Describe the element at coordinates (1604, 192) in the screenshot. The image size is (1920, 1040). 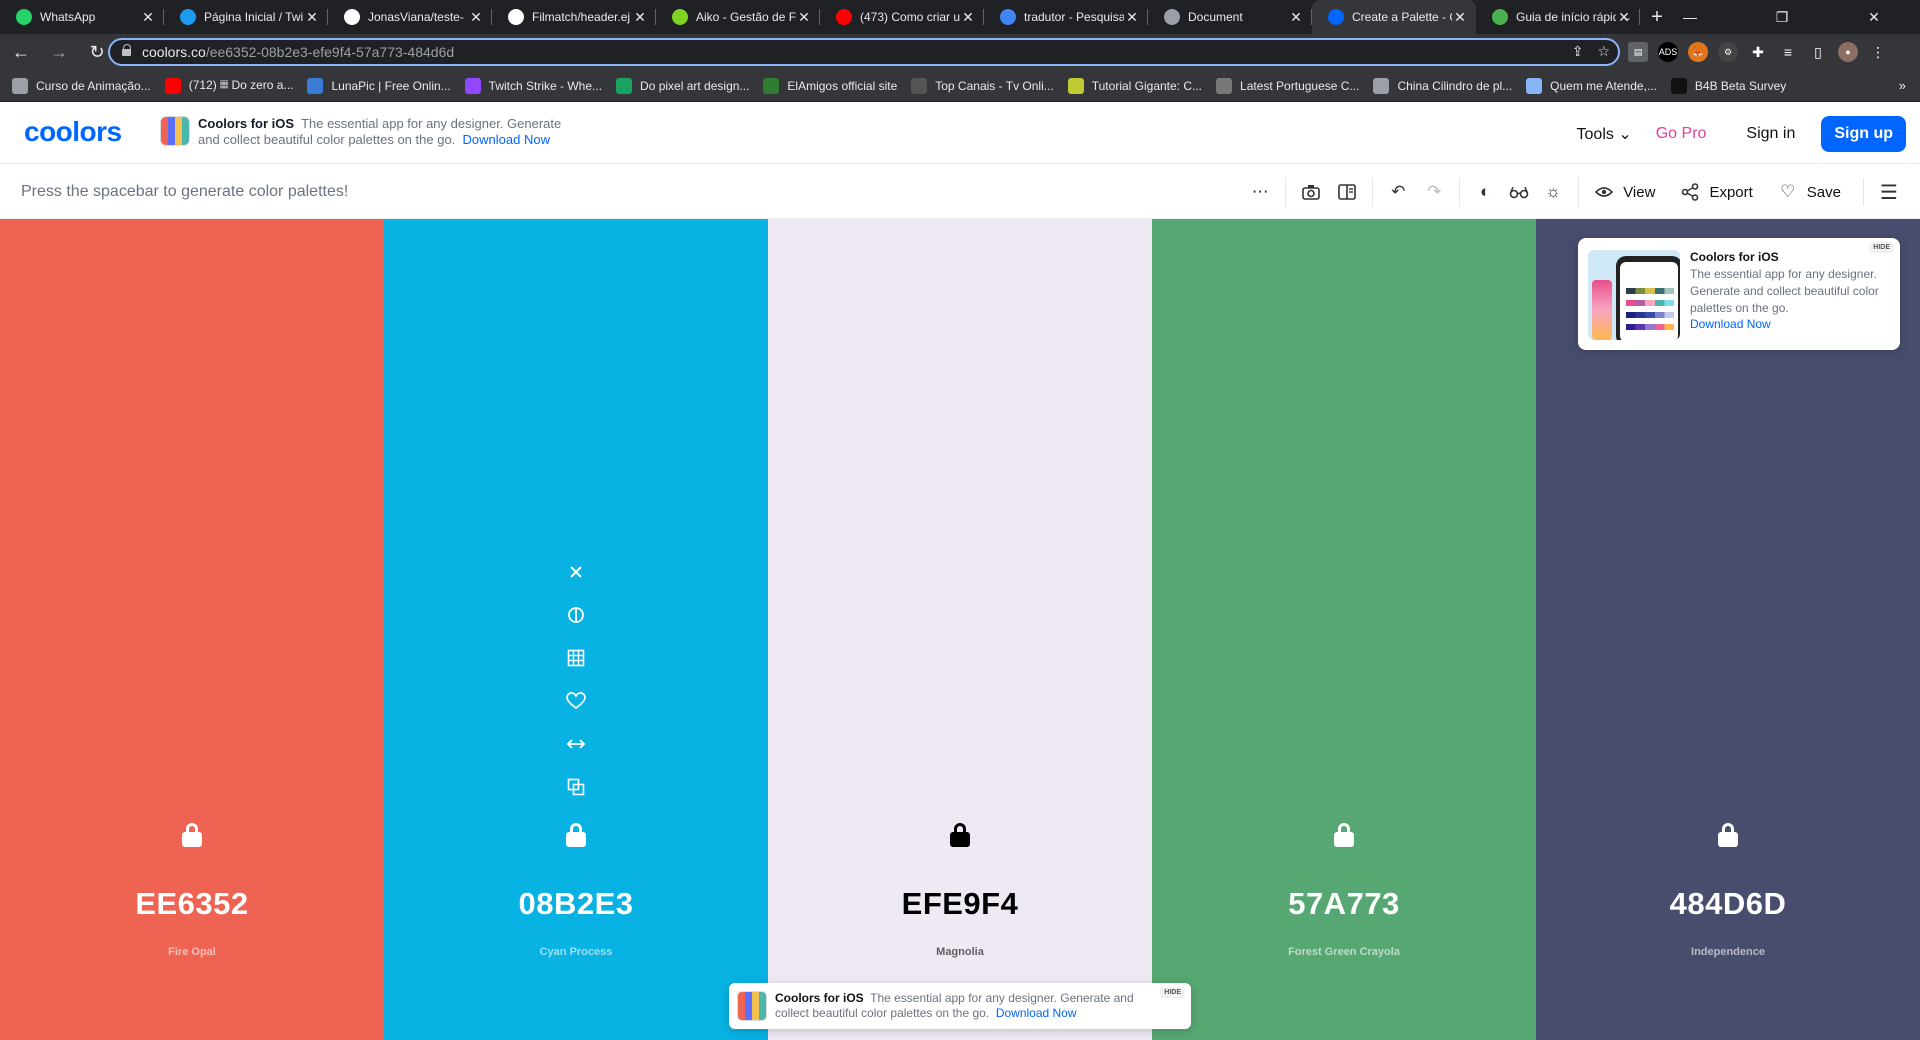
I see `eye-icon` at that location.